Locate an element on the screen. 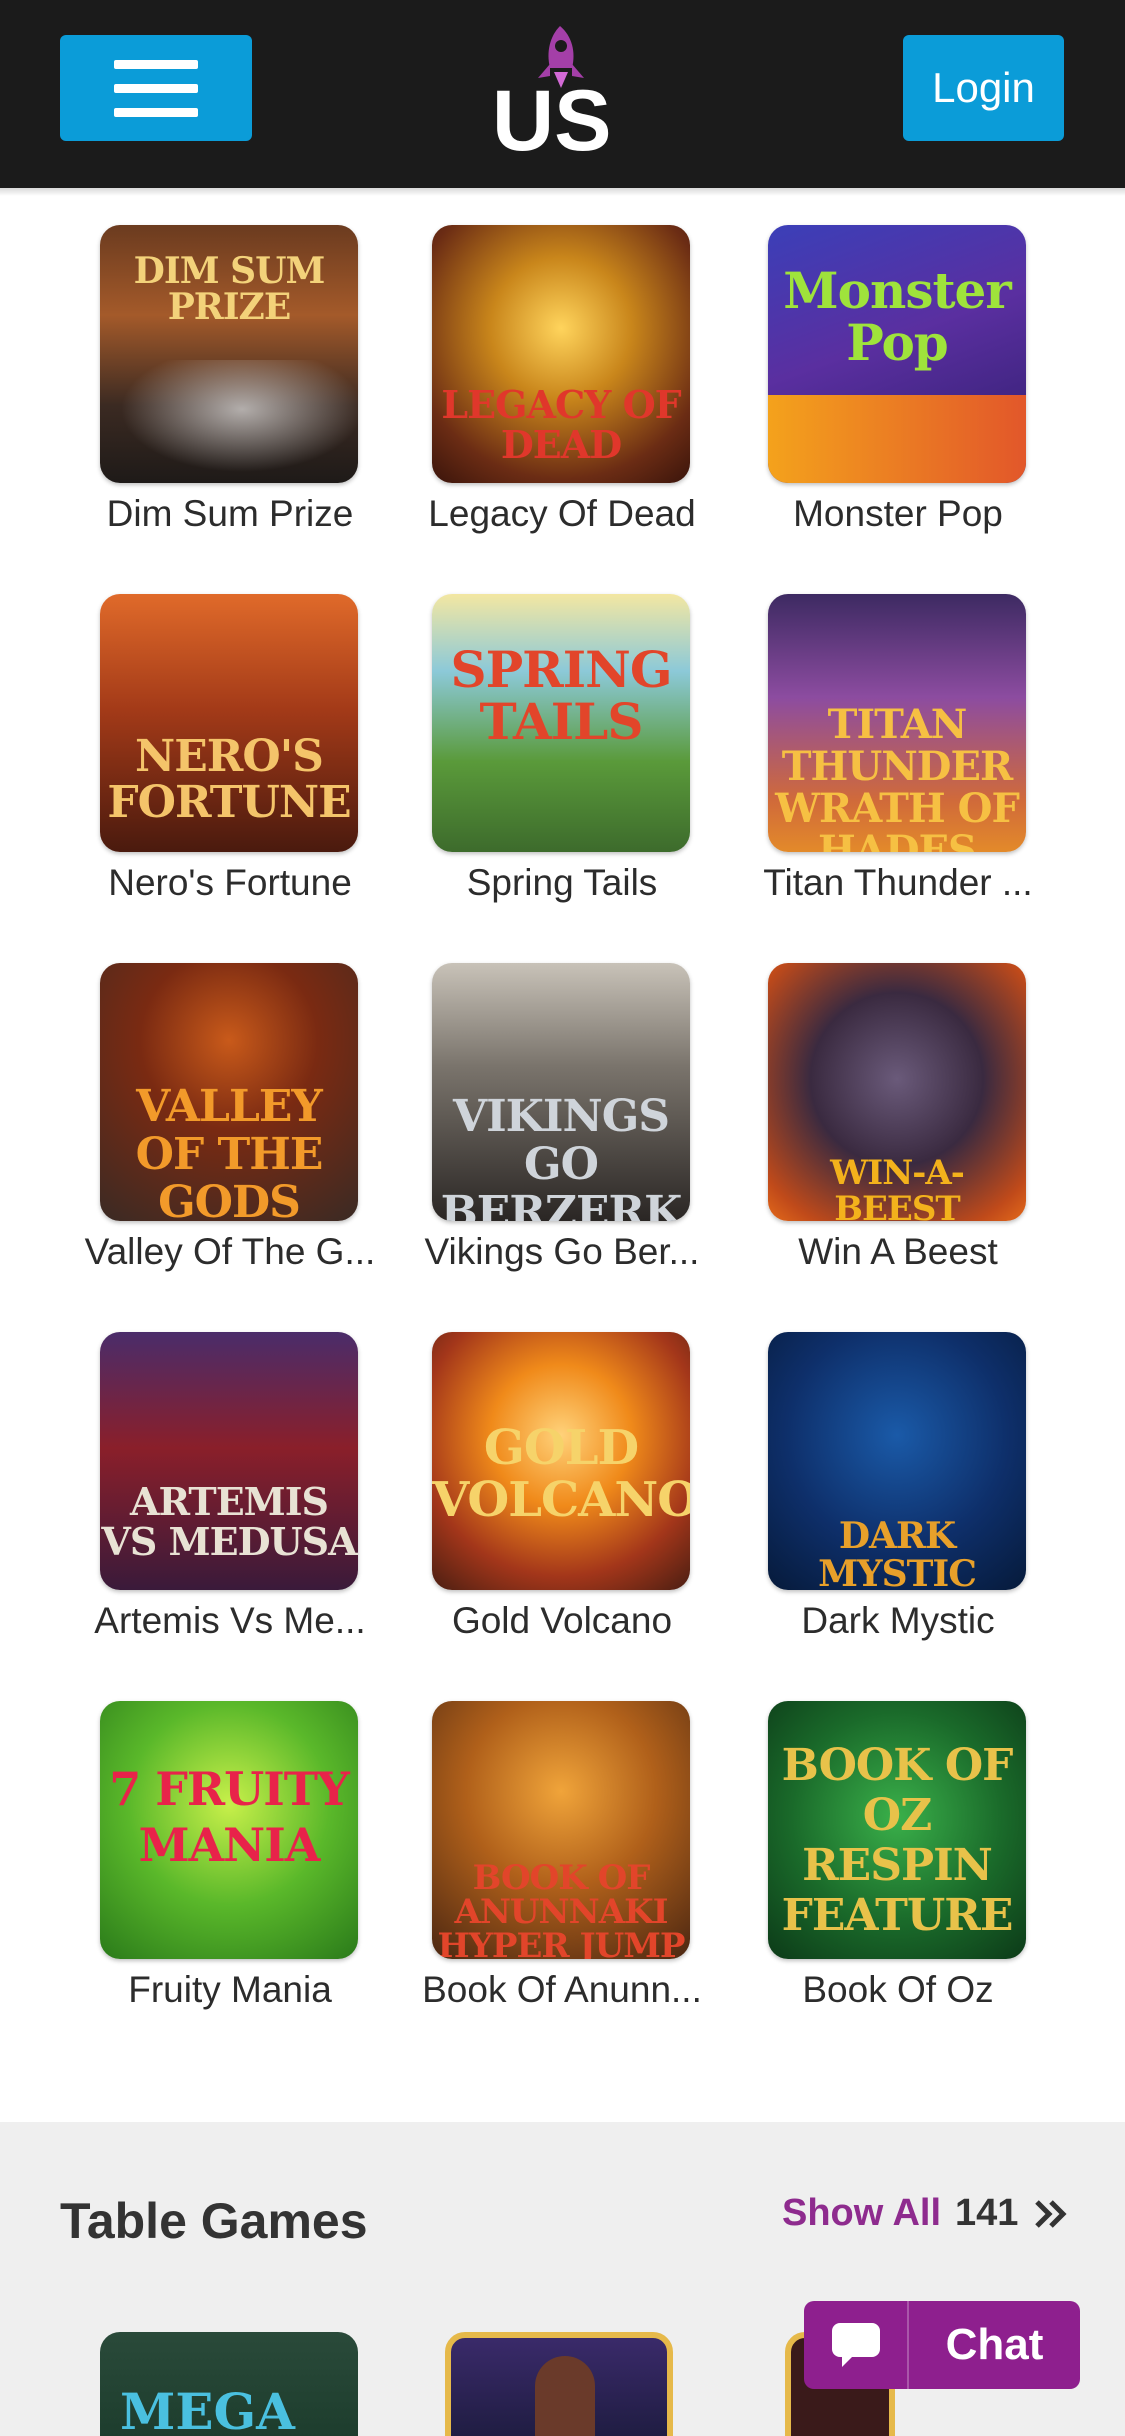 This screenshot has width=1125, height=2436. game-name: Dark Mystic is located at coordinates (898, 1621).